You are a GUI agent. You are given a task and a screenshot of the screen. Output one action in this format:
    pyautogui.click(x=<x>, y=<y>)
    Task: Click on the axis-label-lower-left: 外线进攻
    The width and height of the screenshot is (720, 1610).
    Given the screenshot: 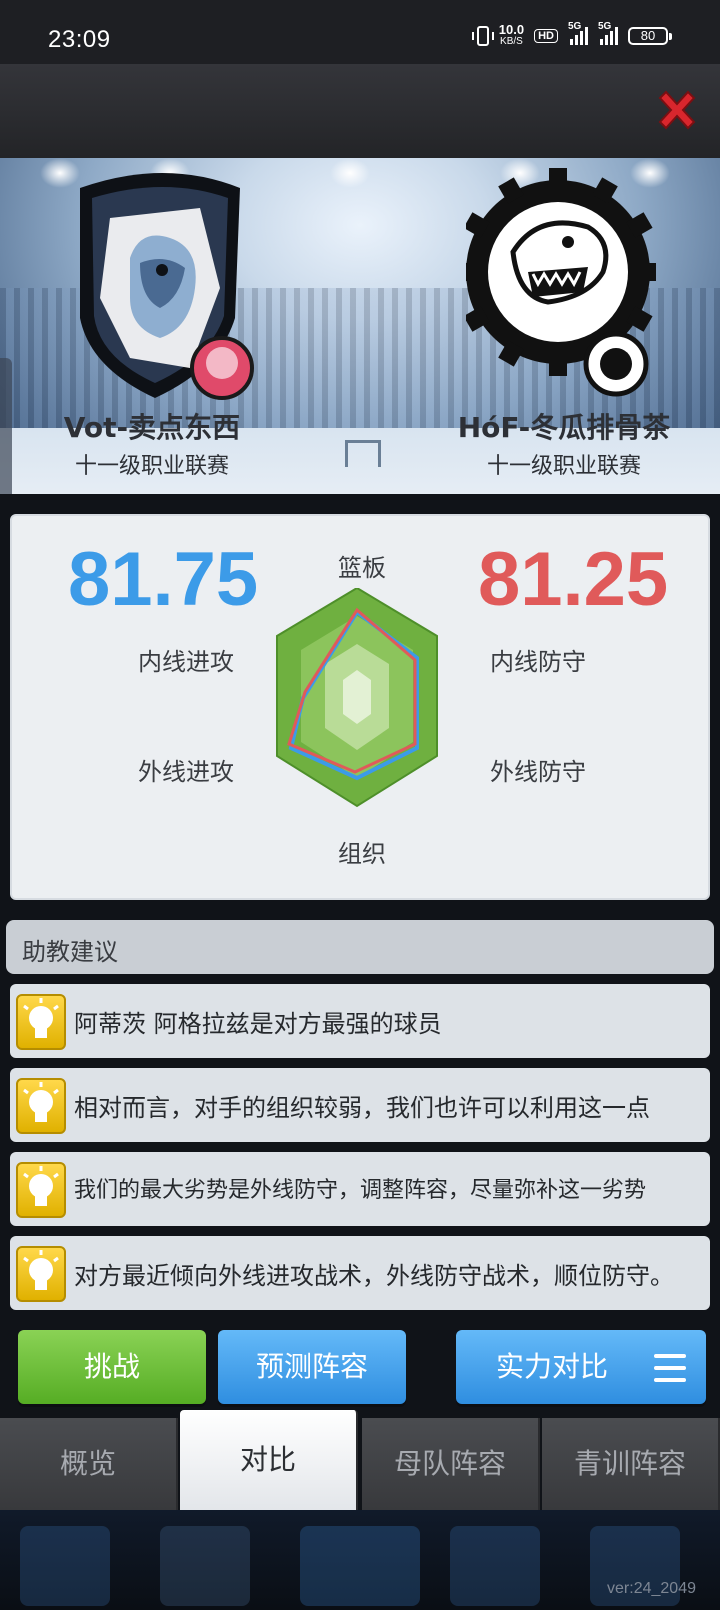 What is the action you would take?
    pyautogui.click(x=186, y=772)
    